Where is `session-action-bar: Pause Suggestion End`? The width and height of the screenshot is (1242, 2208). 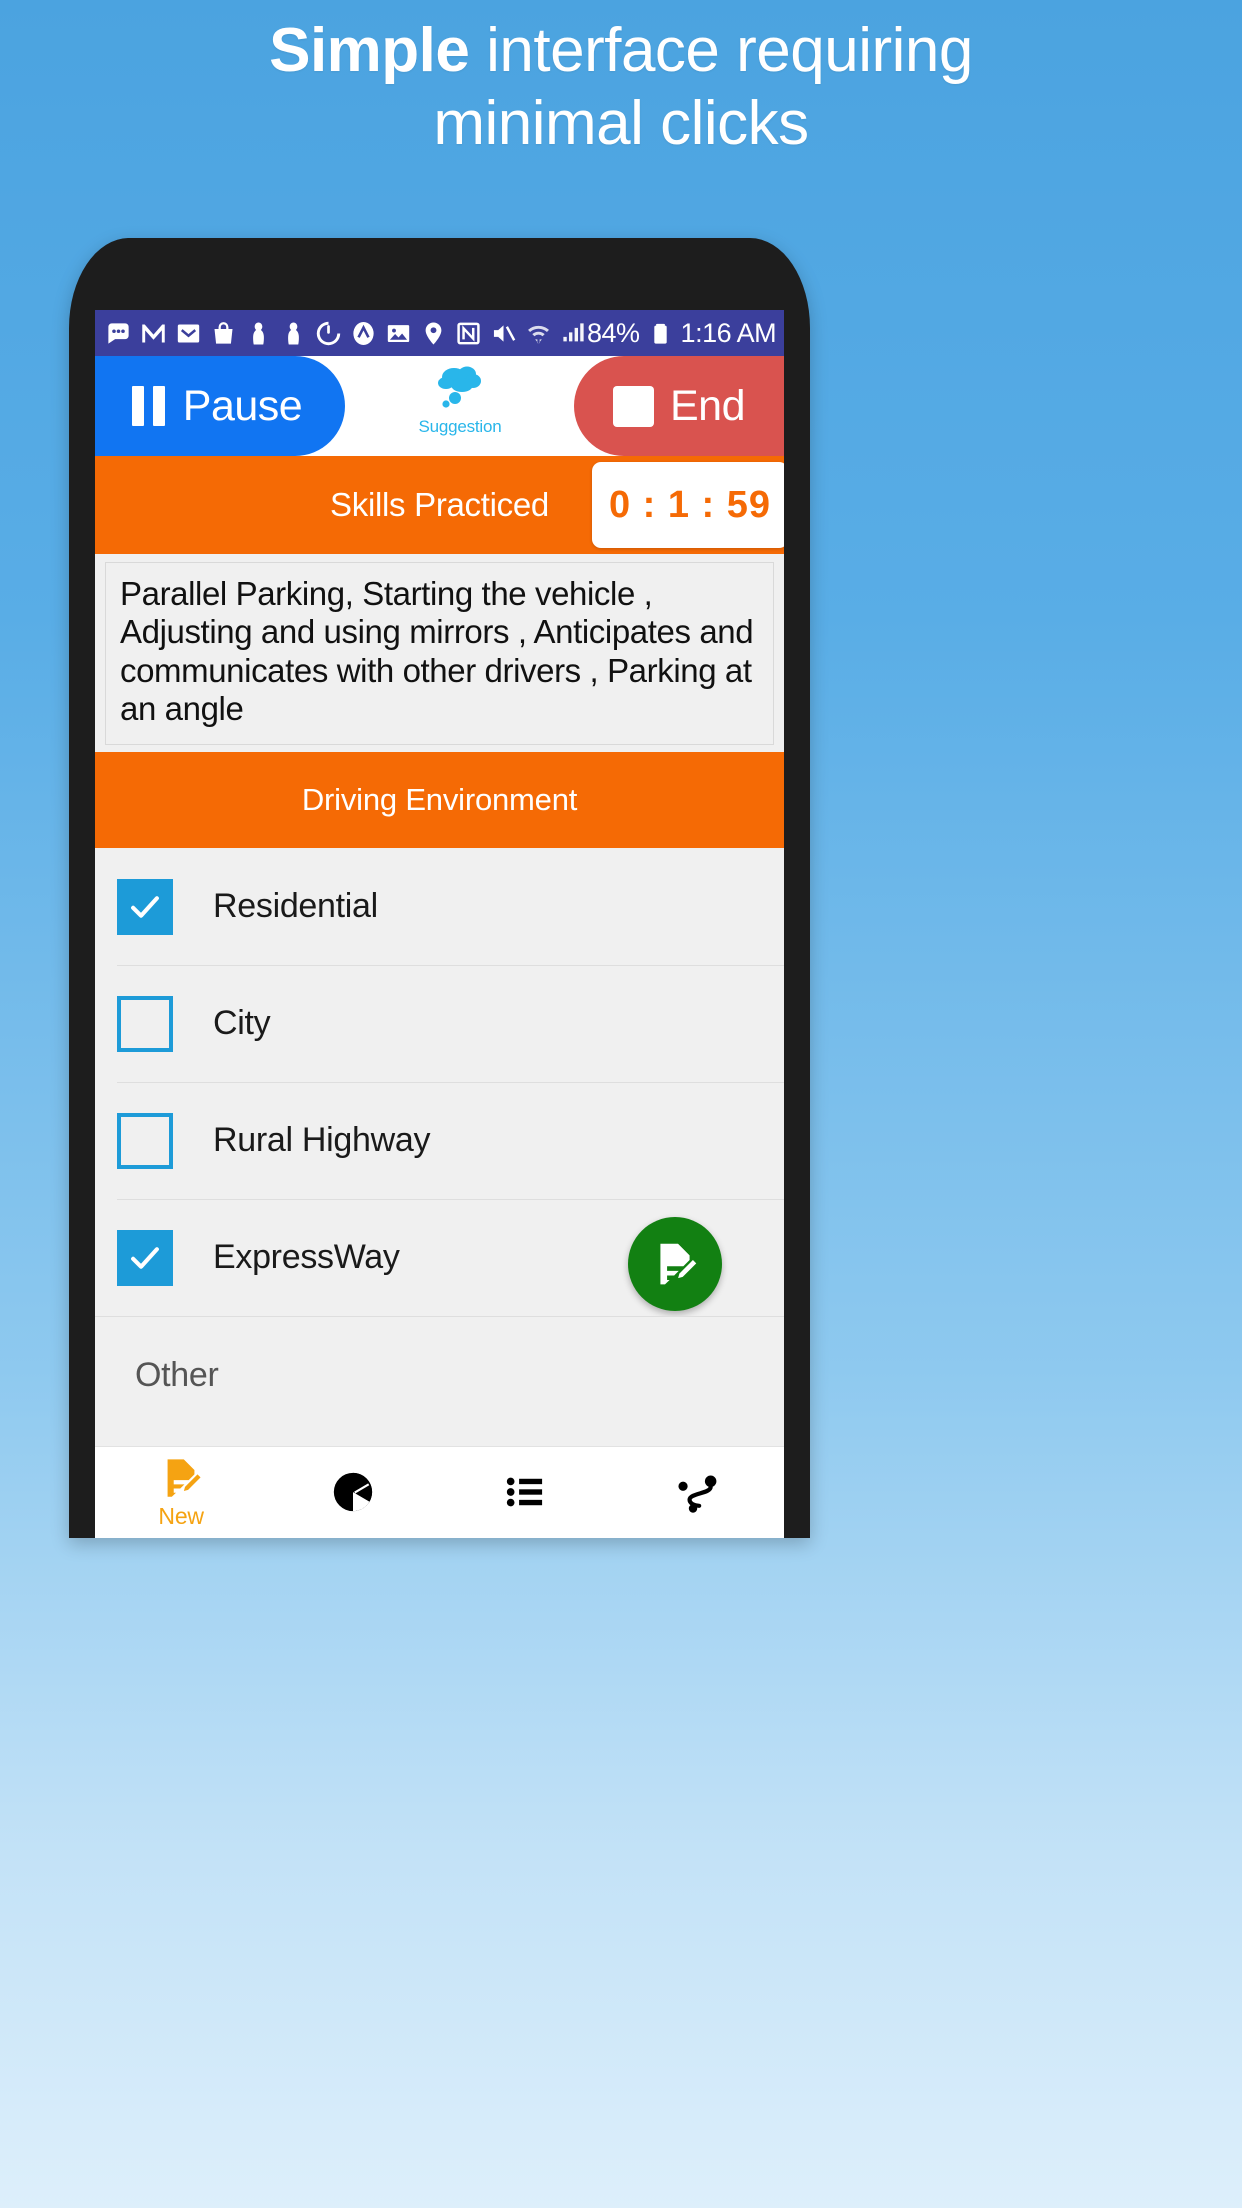
session-action-bar: Pause Suggestion End is located at coordinates (439, 406).